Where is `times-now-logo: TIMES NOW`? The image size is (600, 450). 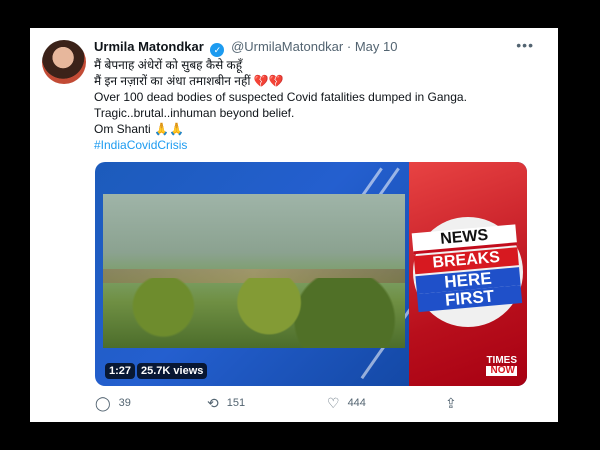
times-now-logo: TIMES NOW is located at coordinates (501, 366).